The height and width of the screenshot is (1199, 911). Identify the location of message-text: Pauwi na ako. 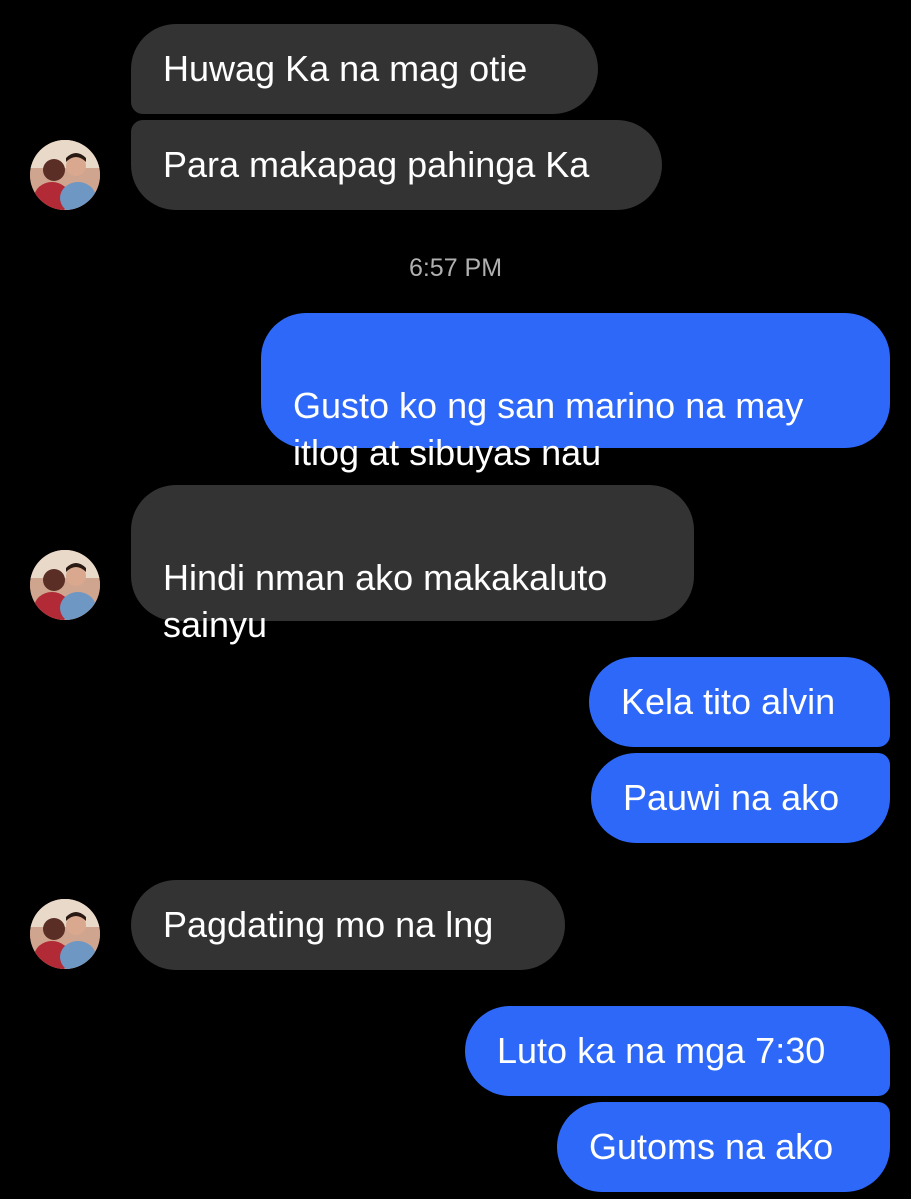
(731, 797).